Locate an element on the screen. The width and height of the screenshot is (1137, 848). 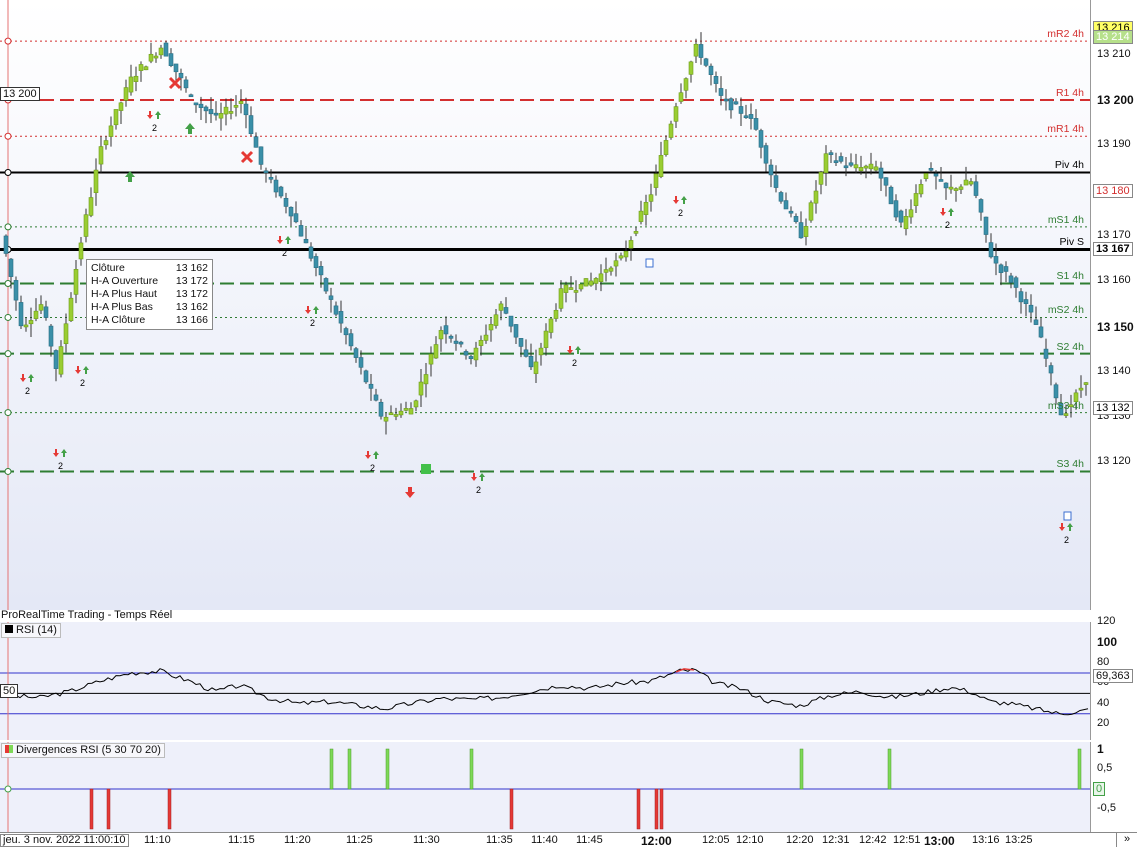
time-tick-label: 12:10 is located at coordinates (750, 840).